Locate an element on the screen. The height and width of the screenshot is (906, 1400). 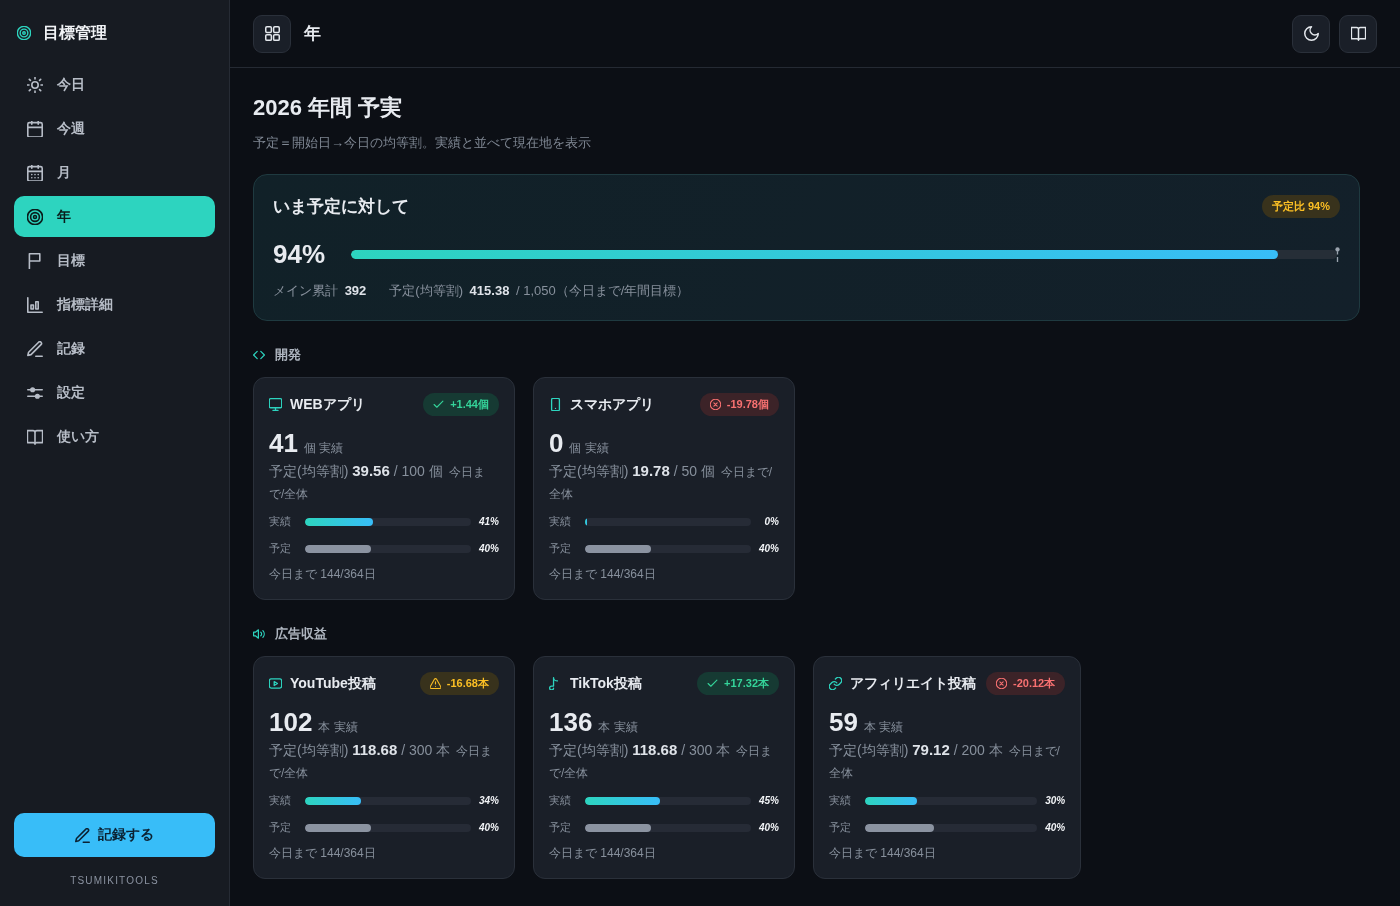
sun-icon is located at coordinates (35, 84).